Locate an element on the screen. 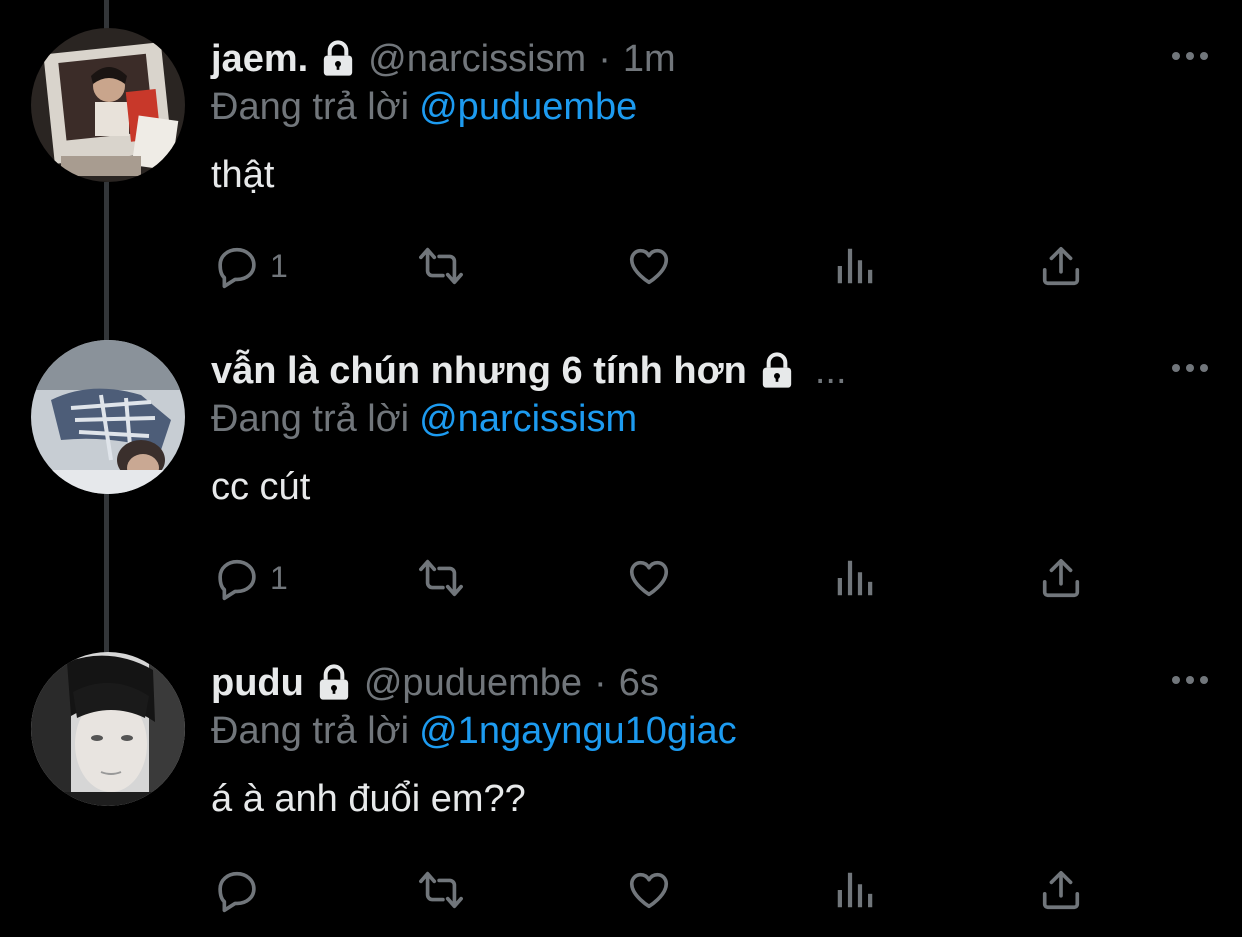 This screenshot has width=1242, height=937. replying-to: Đang trả lời @narcissism is located at coordinates (424, 419).